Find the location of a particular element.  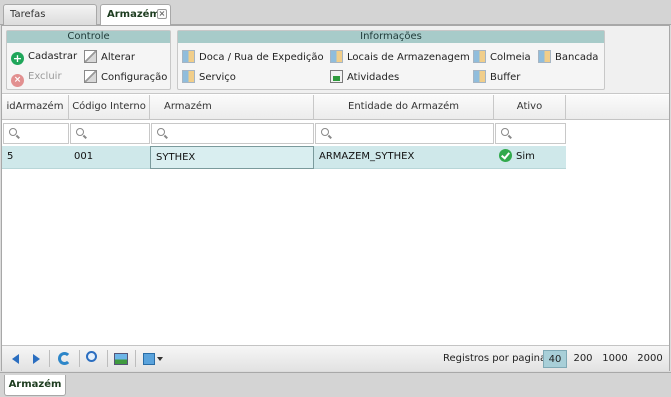

cell-entidade: ARMAZEM_SYTHEX is located at coordinates (367, 156).